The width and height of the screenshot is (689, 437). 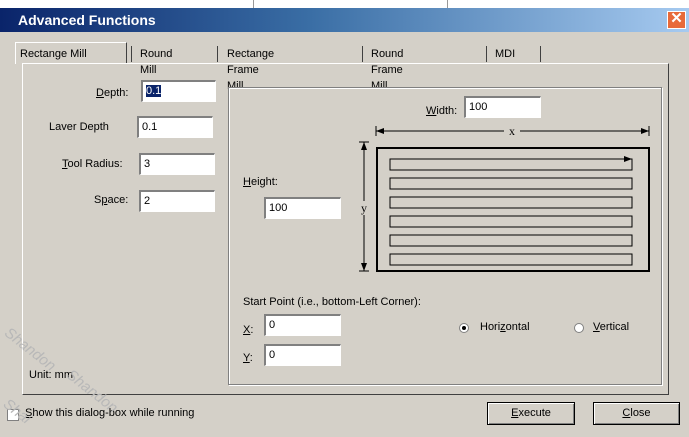 What do you see at coordinates (92, 164) in the screenshot?
I see `tool-radius-label: Tool Radius:` at bounding box center [92, 164].